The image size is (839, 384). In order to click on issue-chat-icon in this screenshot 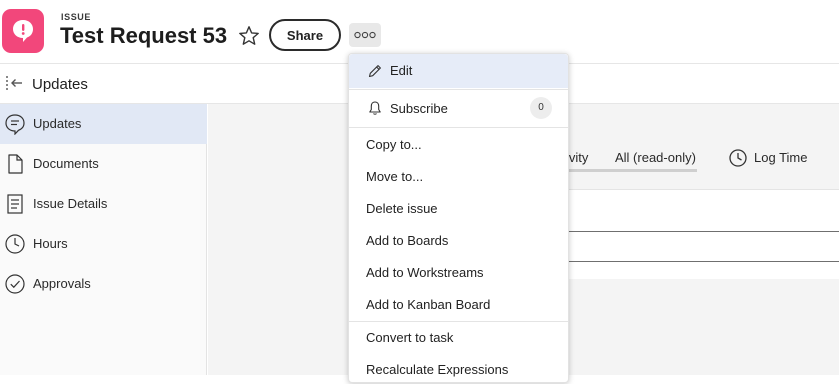, I will do `click(23, 31)`.